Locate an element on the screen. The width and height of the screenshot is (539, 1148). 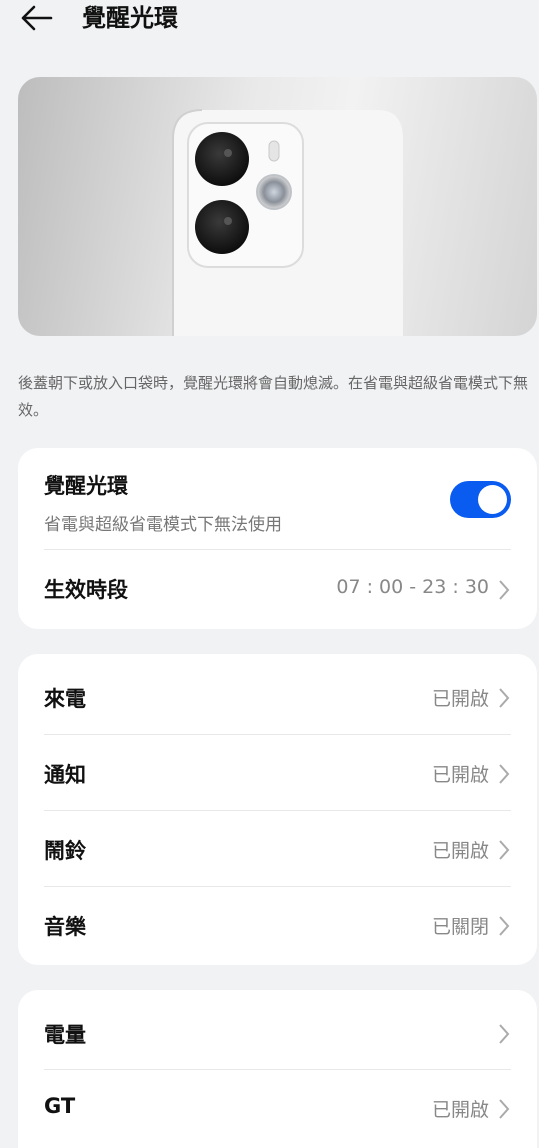
list-item-alarm: 鬧鈴 已開啟 is located at coordinates (277, 849).